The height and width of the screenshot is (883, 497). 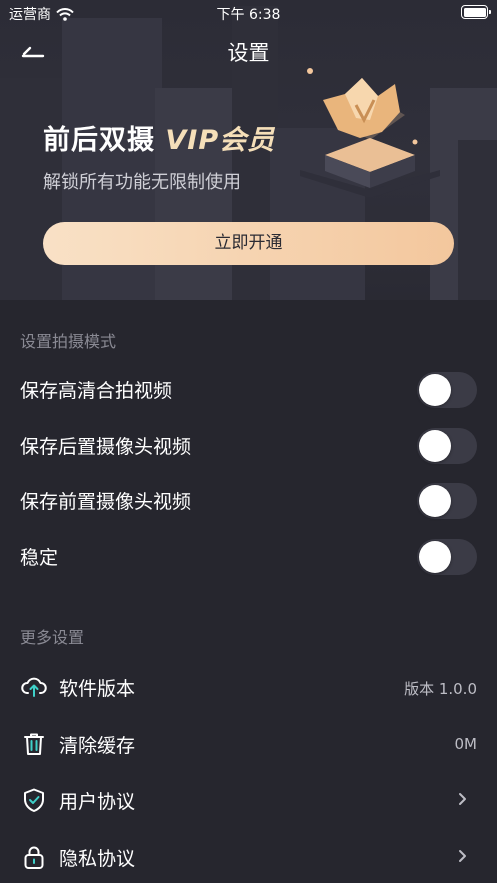 I want to click on shooting-mode-header: 设置拍摄模式, so click(x=68, y=341).